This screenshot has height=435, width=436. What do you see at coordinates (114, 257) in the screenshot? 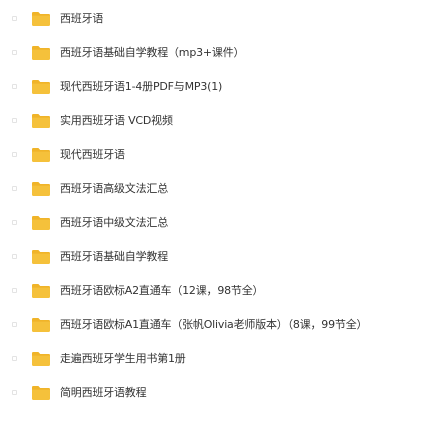
I see `folder-name: 西班牙语基础自学教程` at bounding box center [114, 257].